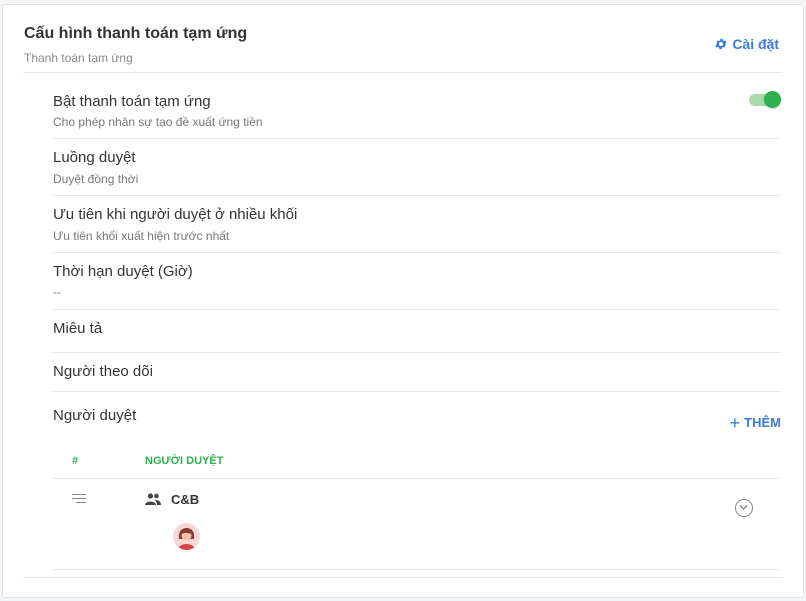  Describe the element at coordinates (721, 44) in the screenshot. I see `gear-icon` at that location.